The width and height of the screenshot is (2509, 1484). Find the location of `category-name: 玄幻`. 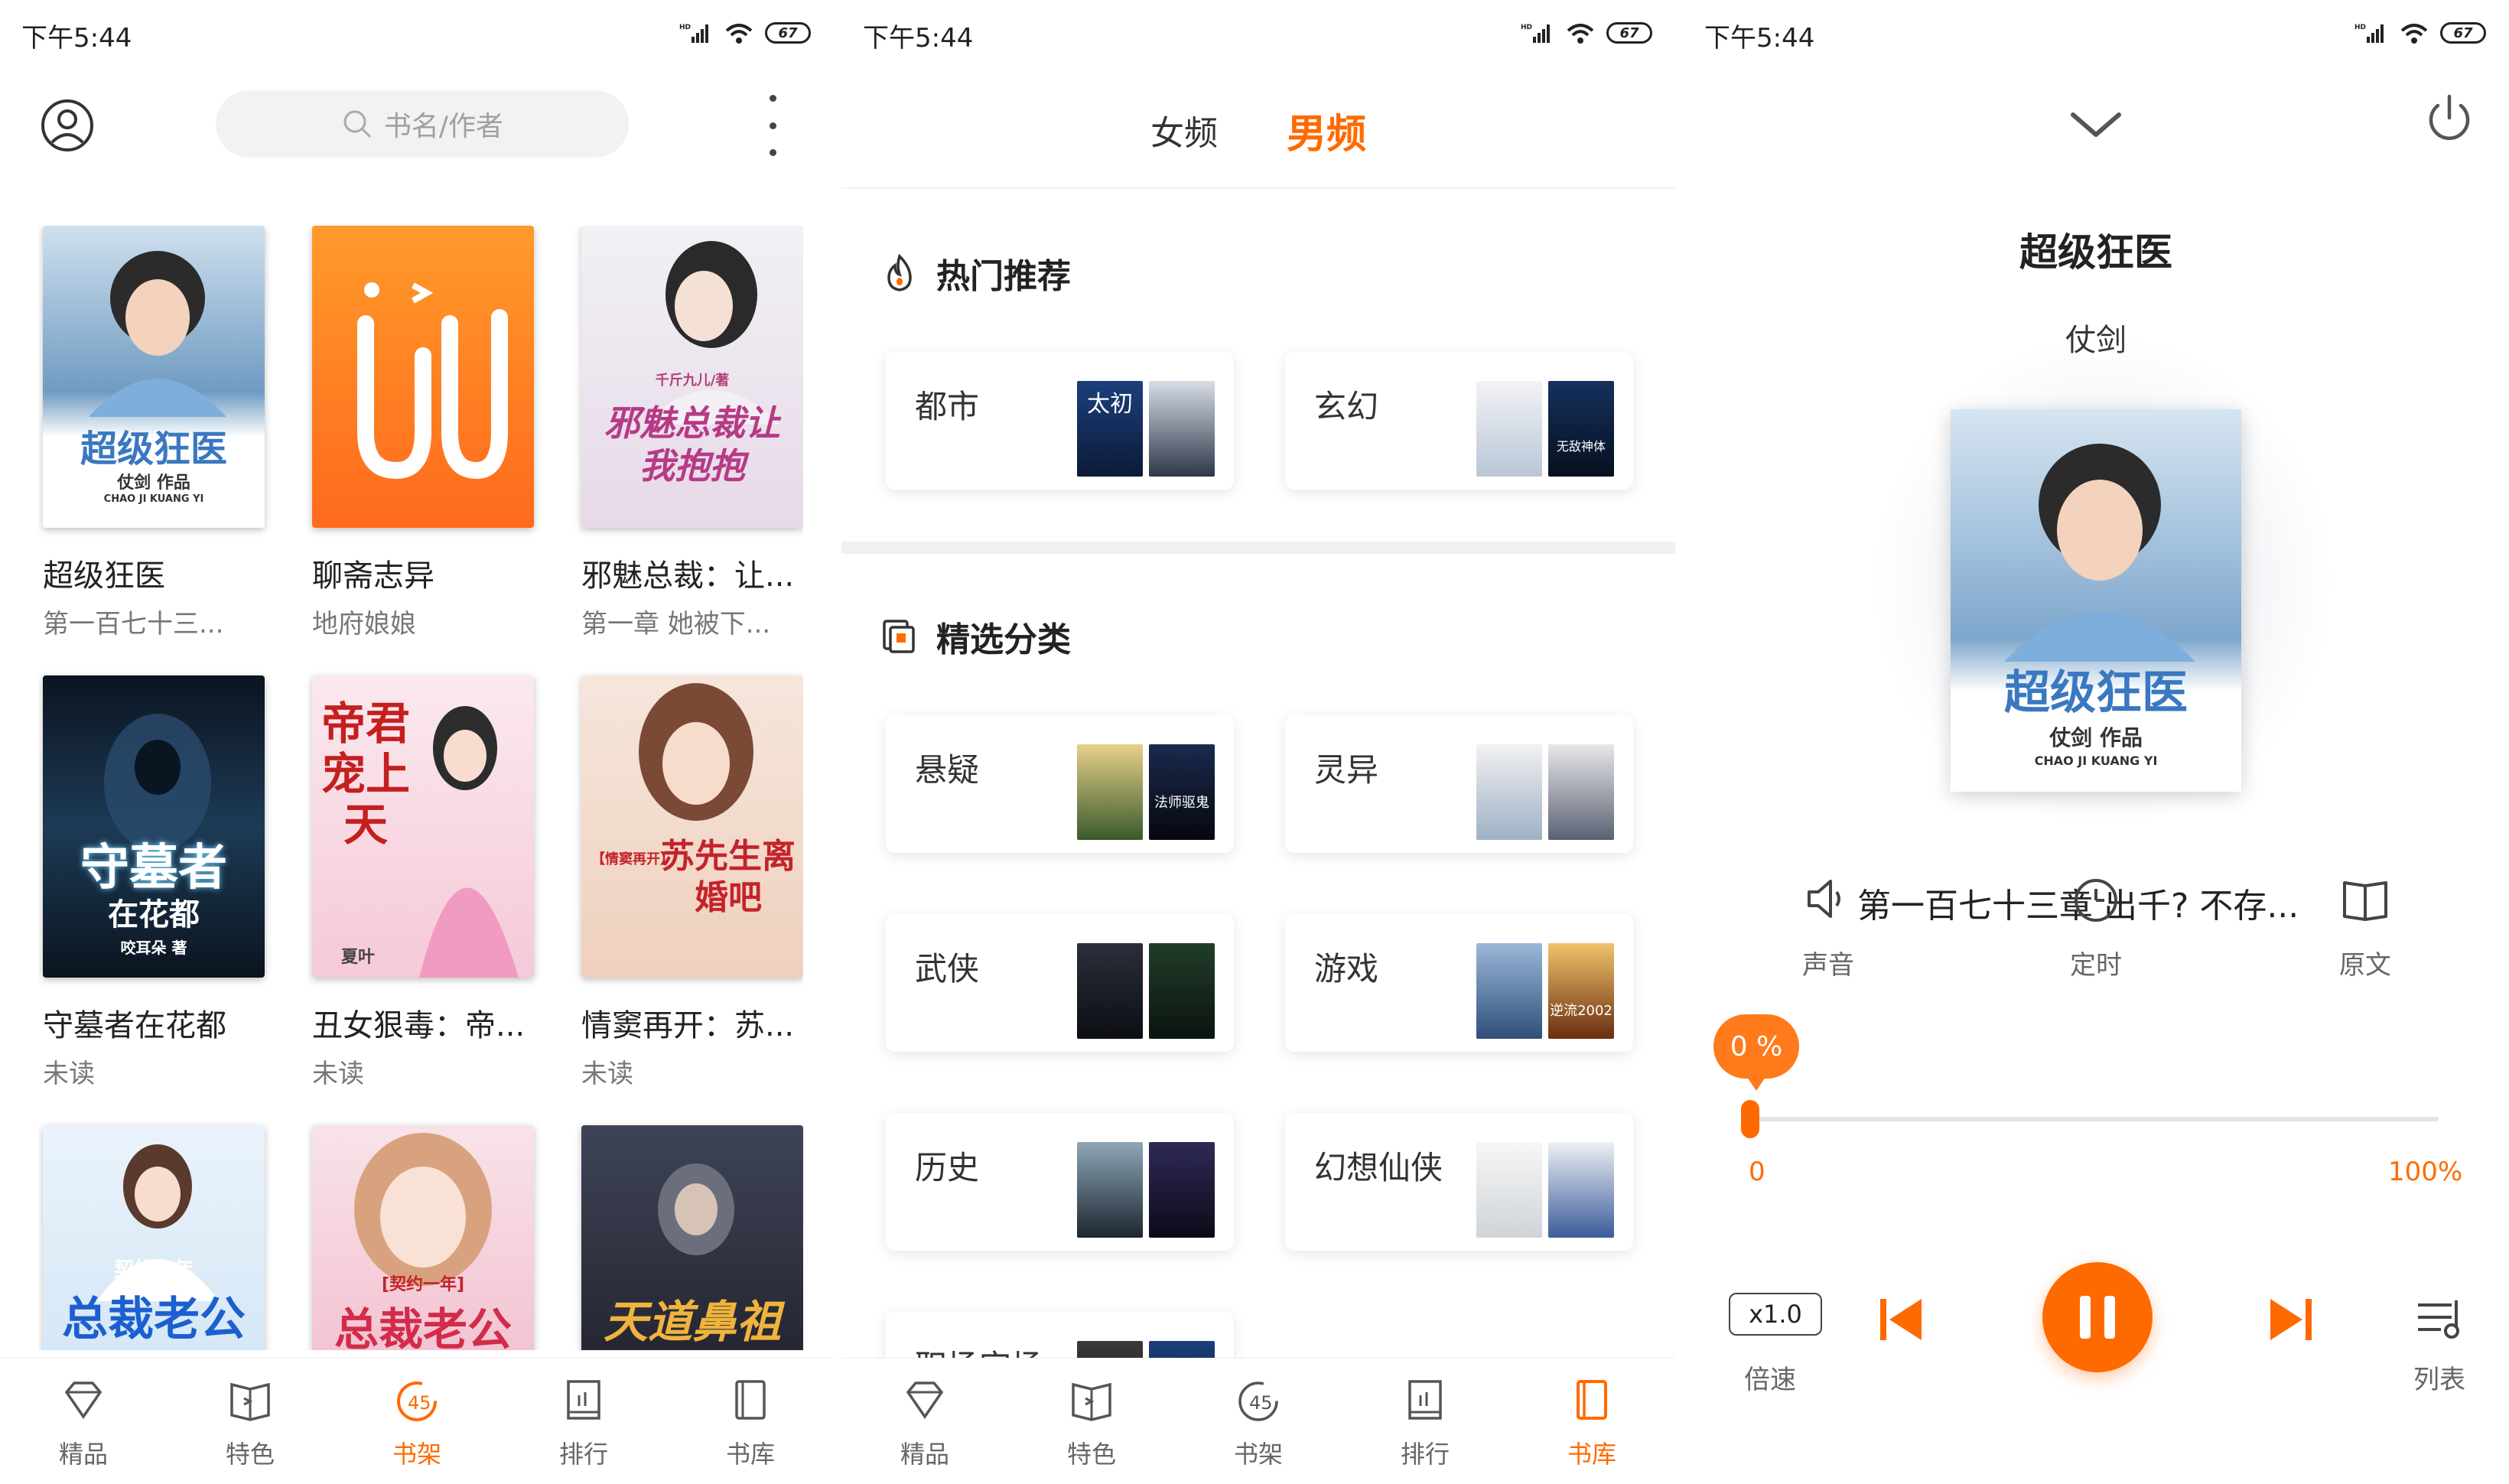

category-name: 玄幻 is located at coordinates (1346, 406).